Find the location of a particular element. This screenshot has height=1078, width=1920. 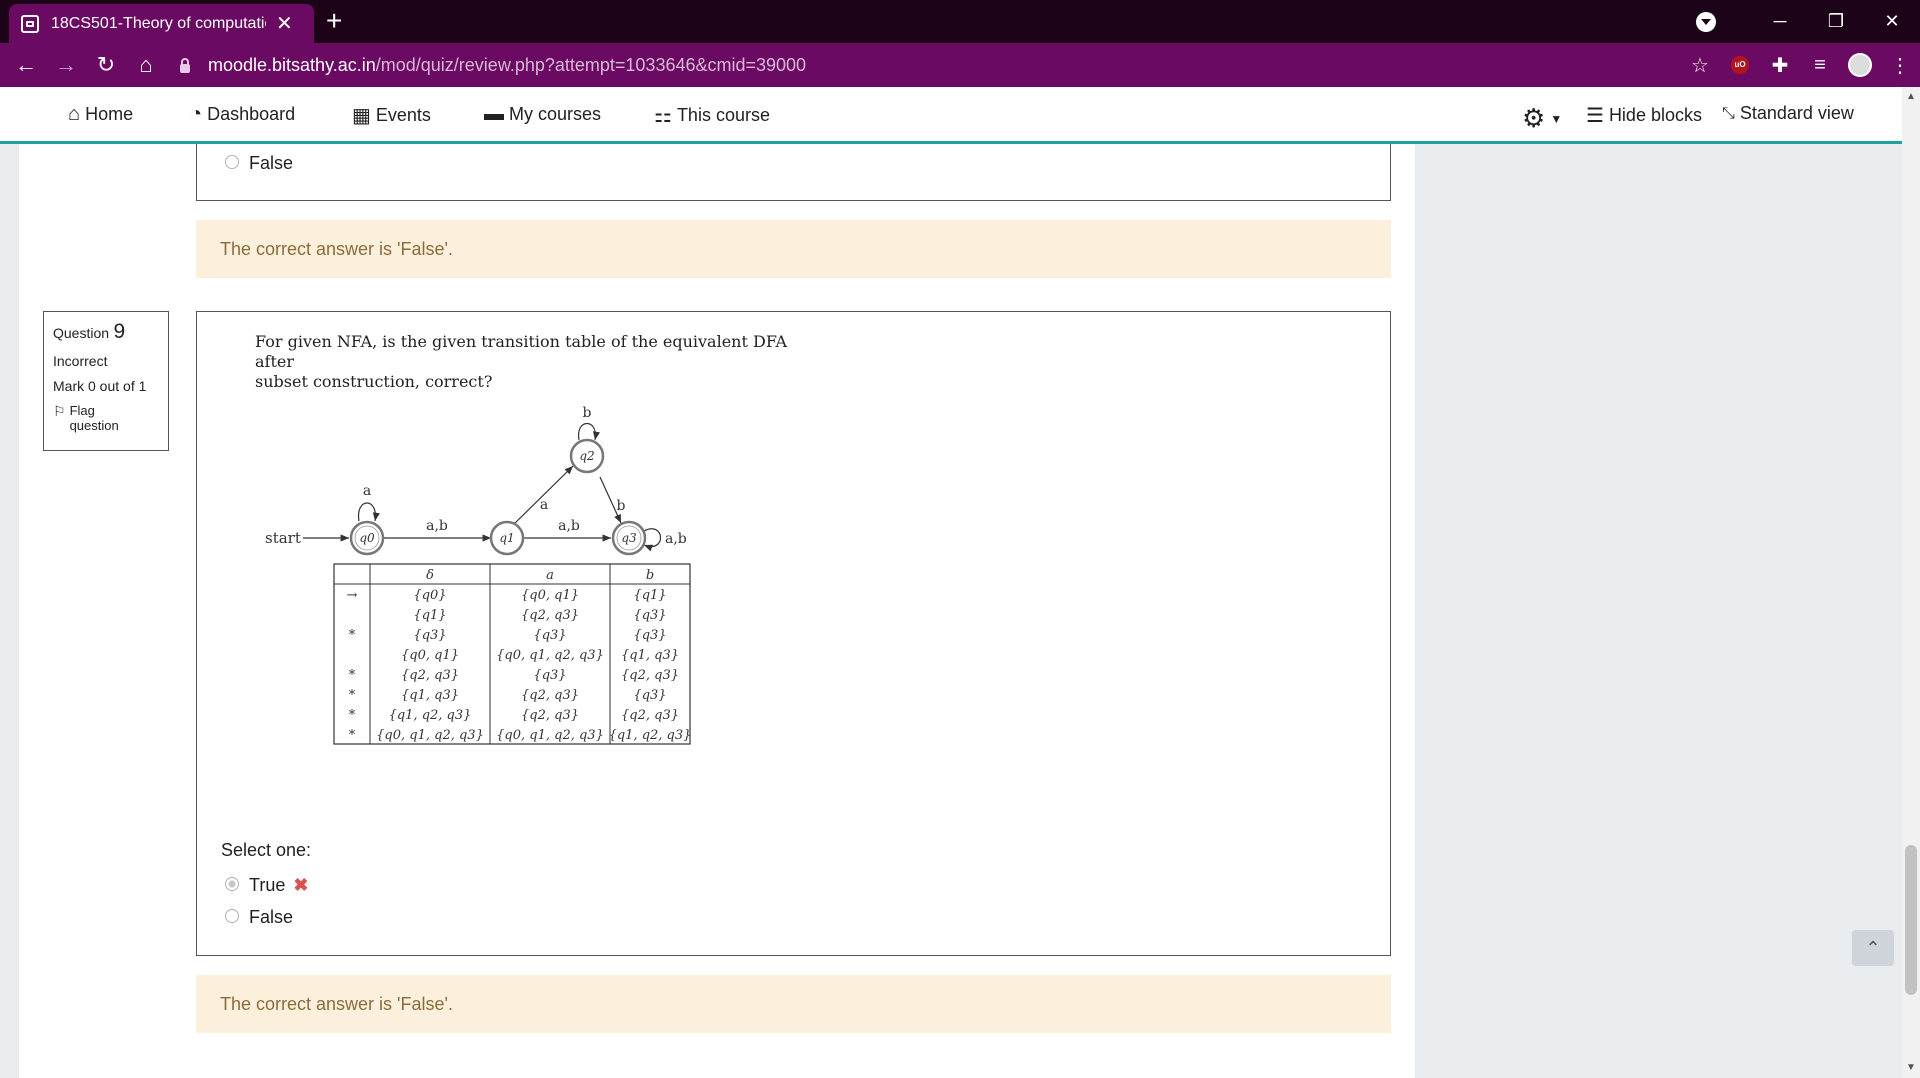

browser-menu-icon: ⋮ is located at coordinates (1900, 65).